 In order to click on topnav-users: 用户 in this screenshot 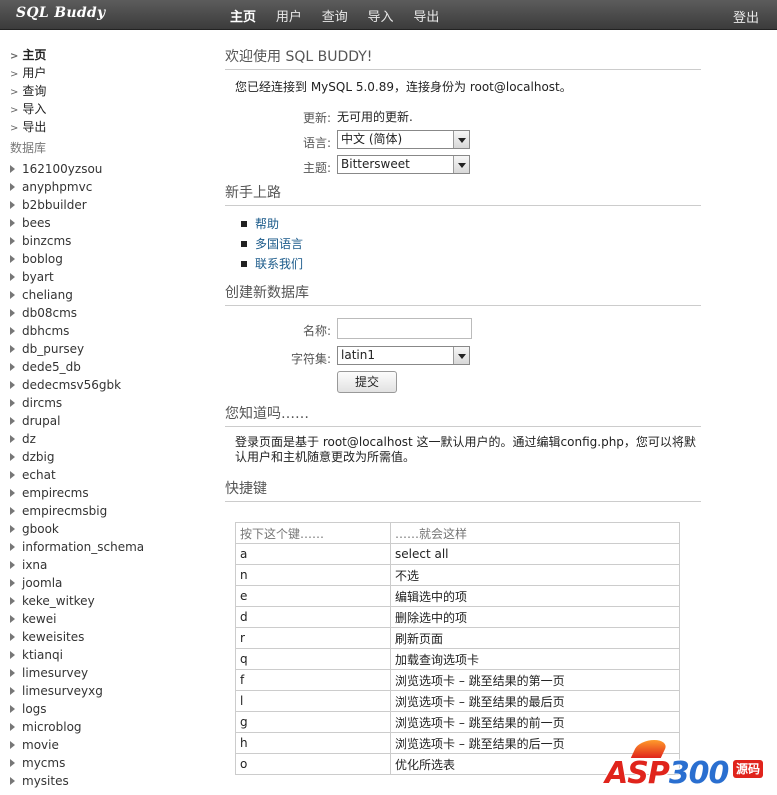, I will do `click(289, 17)`.